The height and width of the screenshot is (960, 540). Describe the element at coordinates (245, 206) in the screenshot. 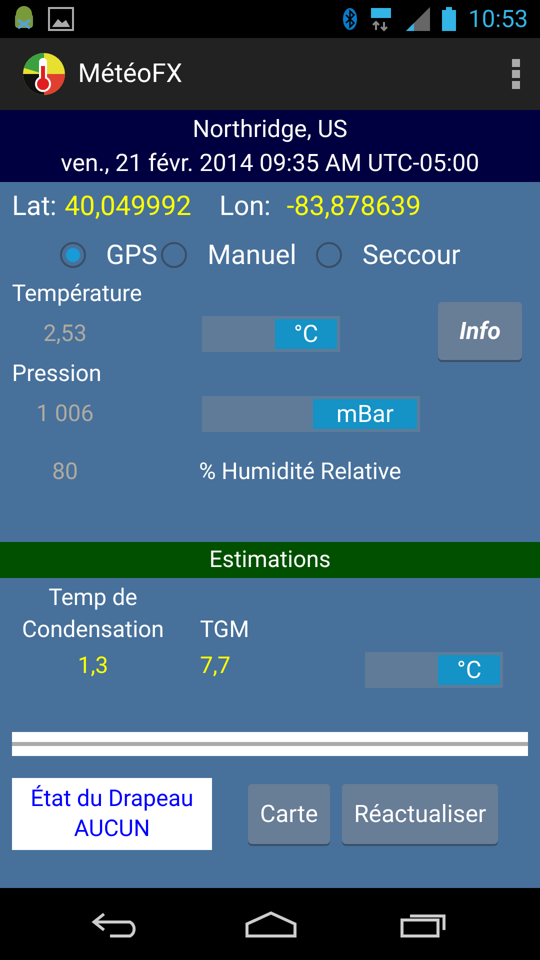

I see `lon-label: Lon:` at that location.